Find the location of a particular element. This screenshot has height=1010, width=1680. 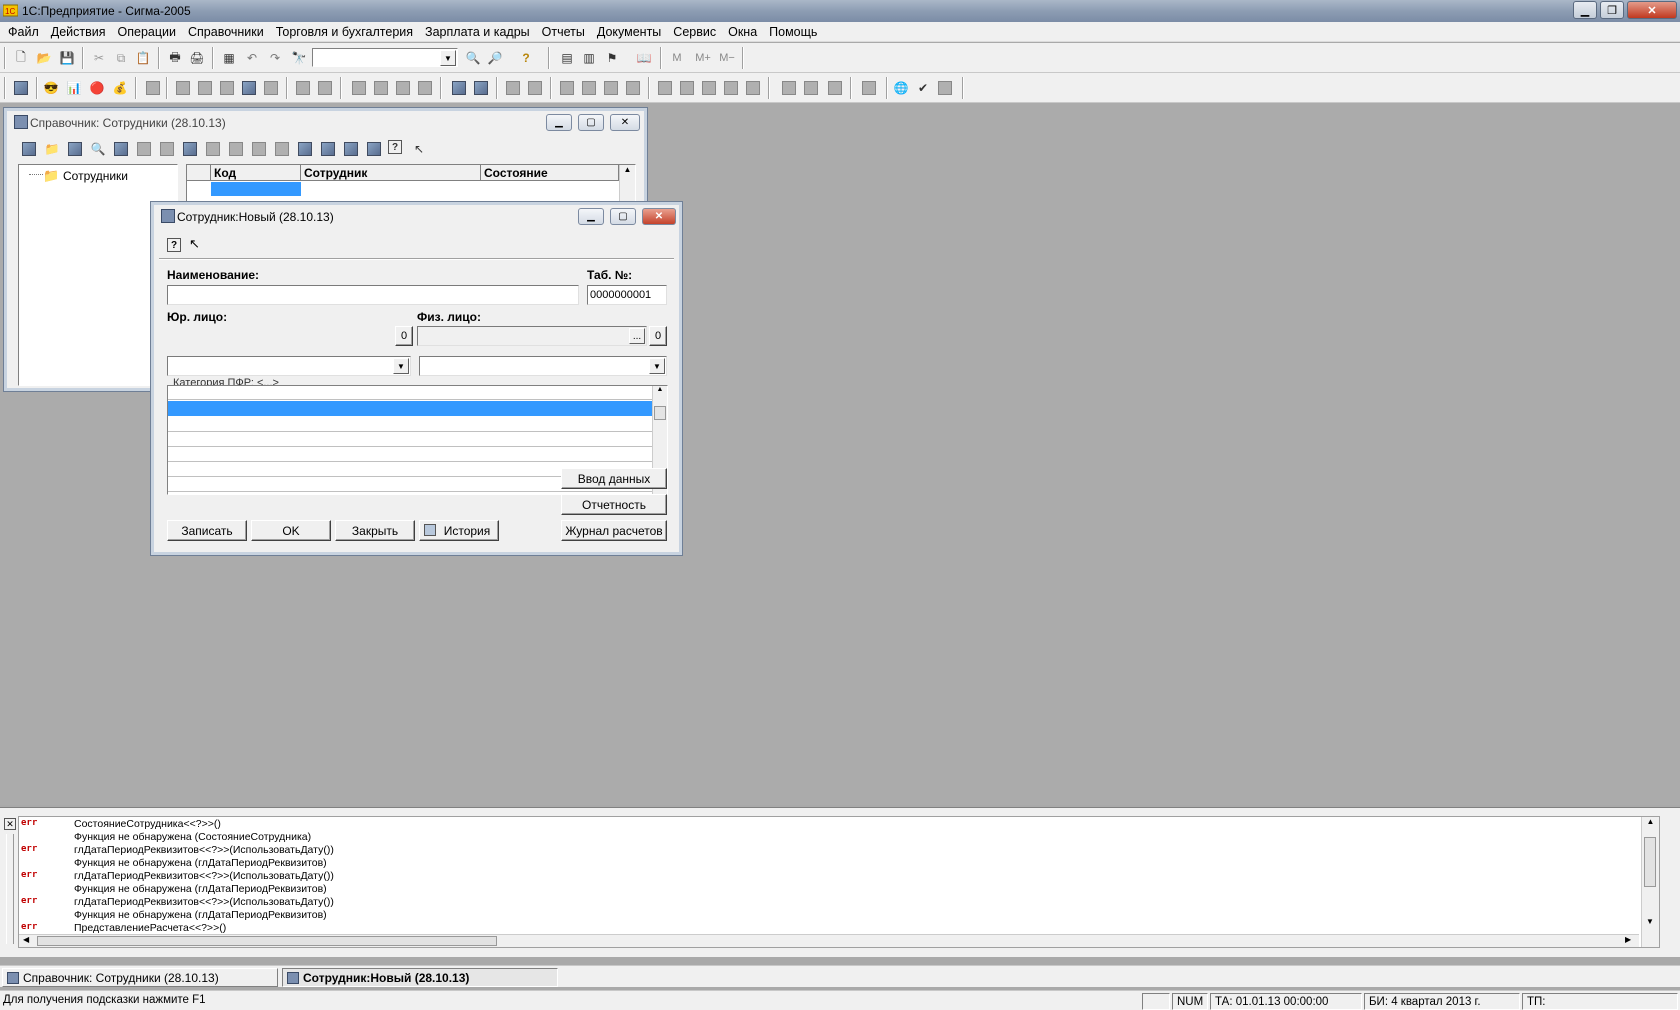

print-icon: 🖶 is located at coordinates (175, 58).